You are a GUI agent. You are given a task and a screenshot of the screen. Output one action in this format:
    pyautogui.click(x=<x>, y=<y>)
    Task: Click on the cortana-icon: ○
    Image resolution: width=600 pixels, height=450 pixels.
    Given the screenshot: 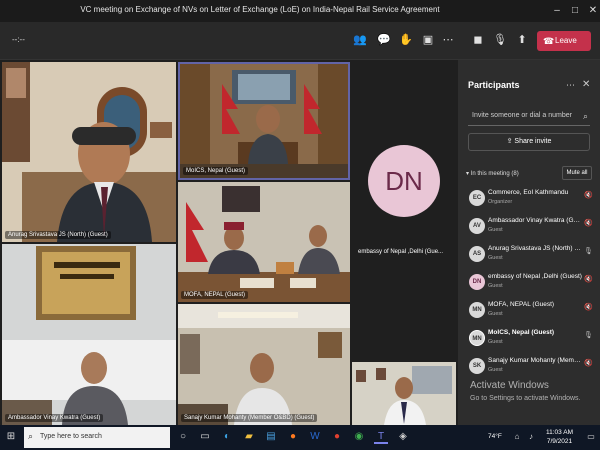 What is the action you would take?
    pyautogui.click(x=183, y=437)
    